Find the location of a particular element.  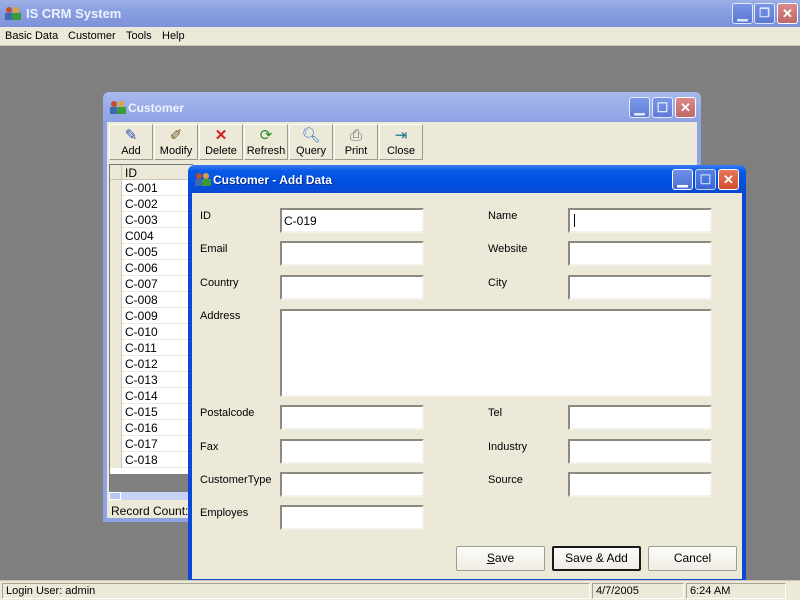

customer-close-button: ✕ is located at coordinates (685, 107).